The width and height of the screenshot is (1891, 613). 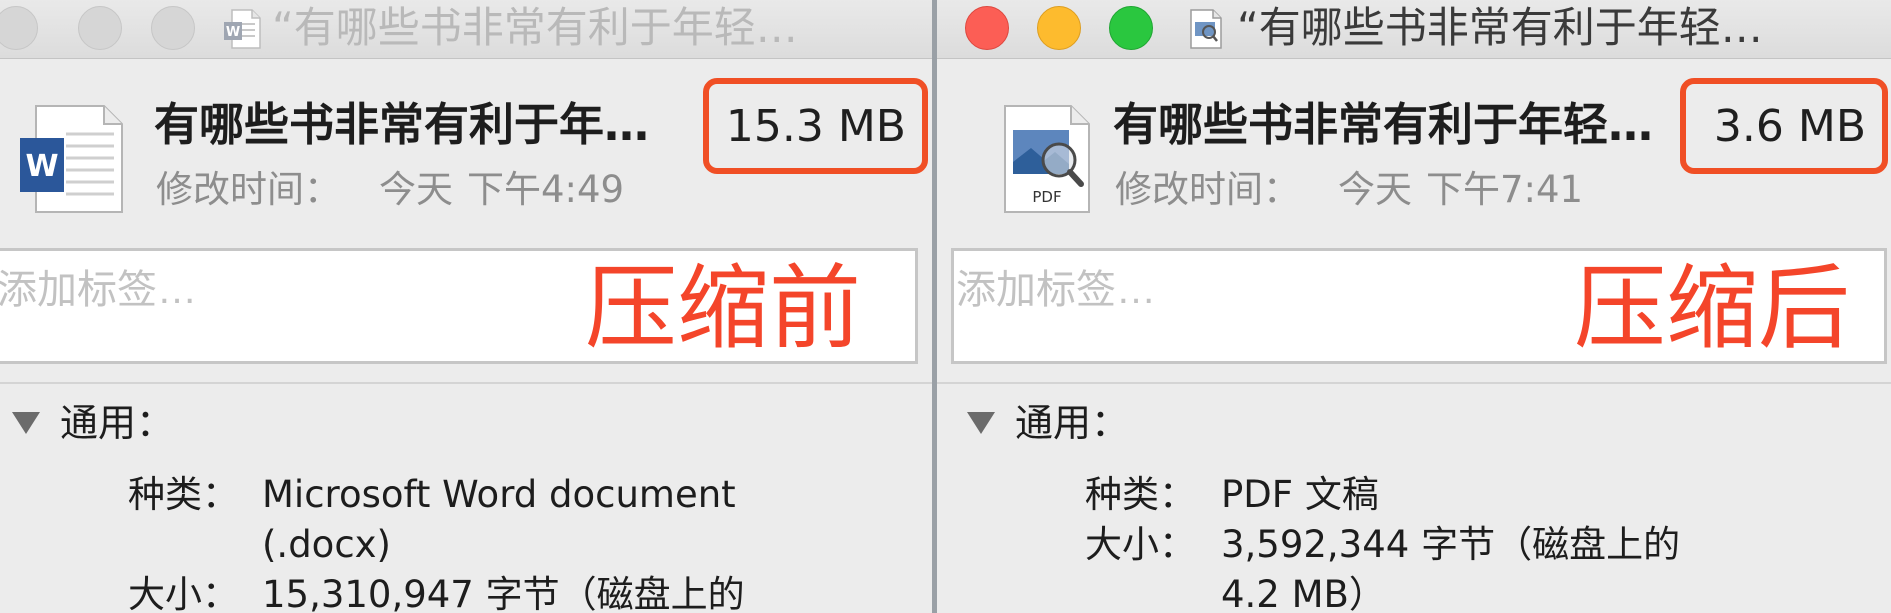 I want to click on file-size: 15.3 MB, so click(x=815, y=126).